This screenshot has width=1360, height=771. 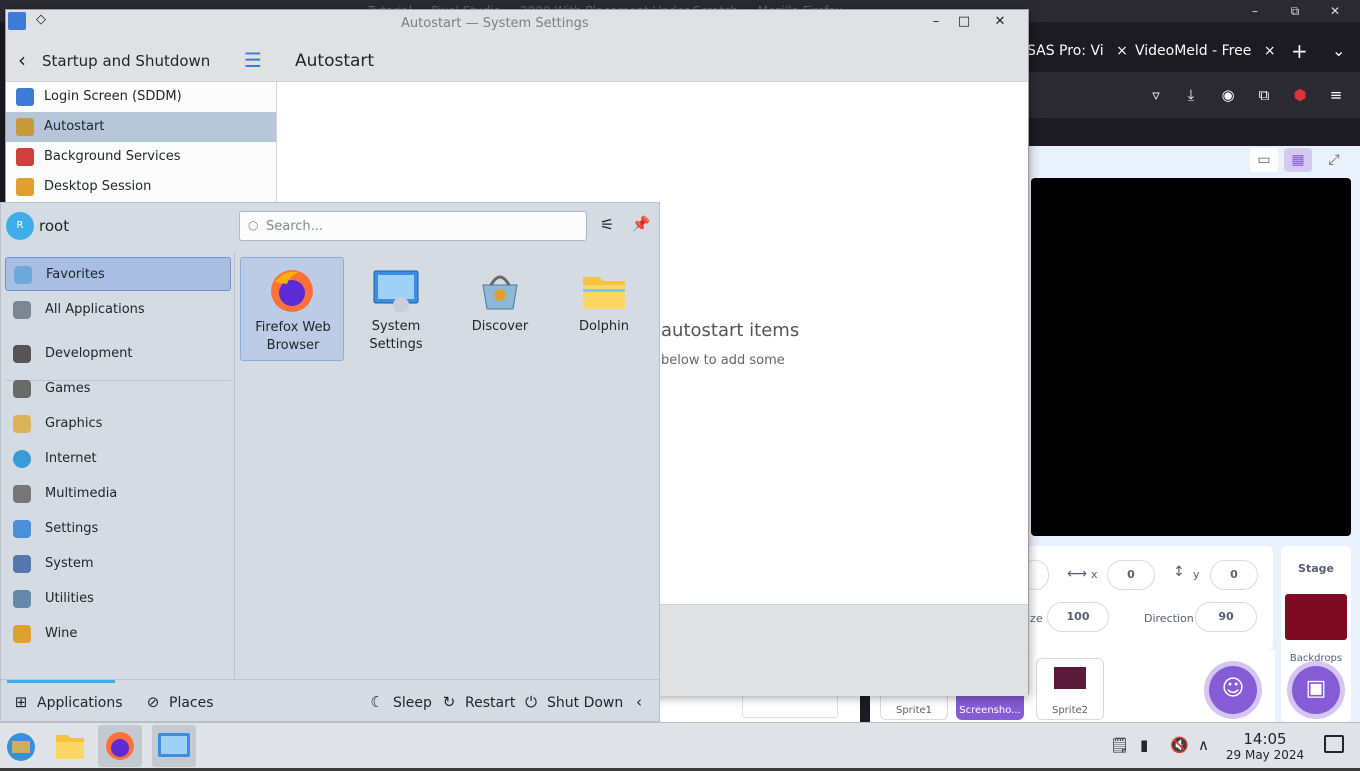 I want to click on sleep-button: ☾ Sleep, so click(x=399, y=702).